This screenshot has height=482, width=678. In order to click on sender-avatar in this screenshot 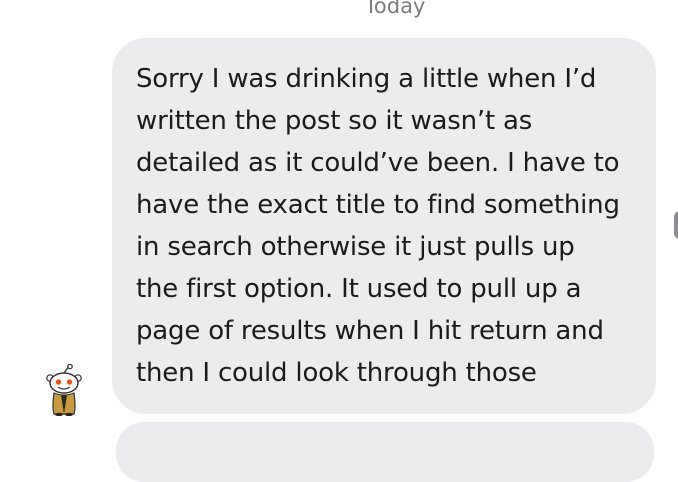, I will do `click(64, 390)`.